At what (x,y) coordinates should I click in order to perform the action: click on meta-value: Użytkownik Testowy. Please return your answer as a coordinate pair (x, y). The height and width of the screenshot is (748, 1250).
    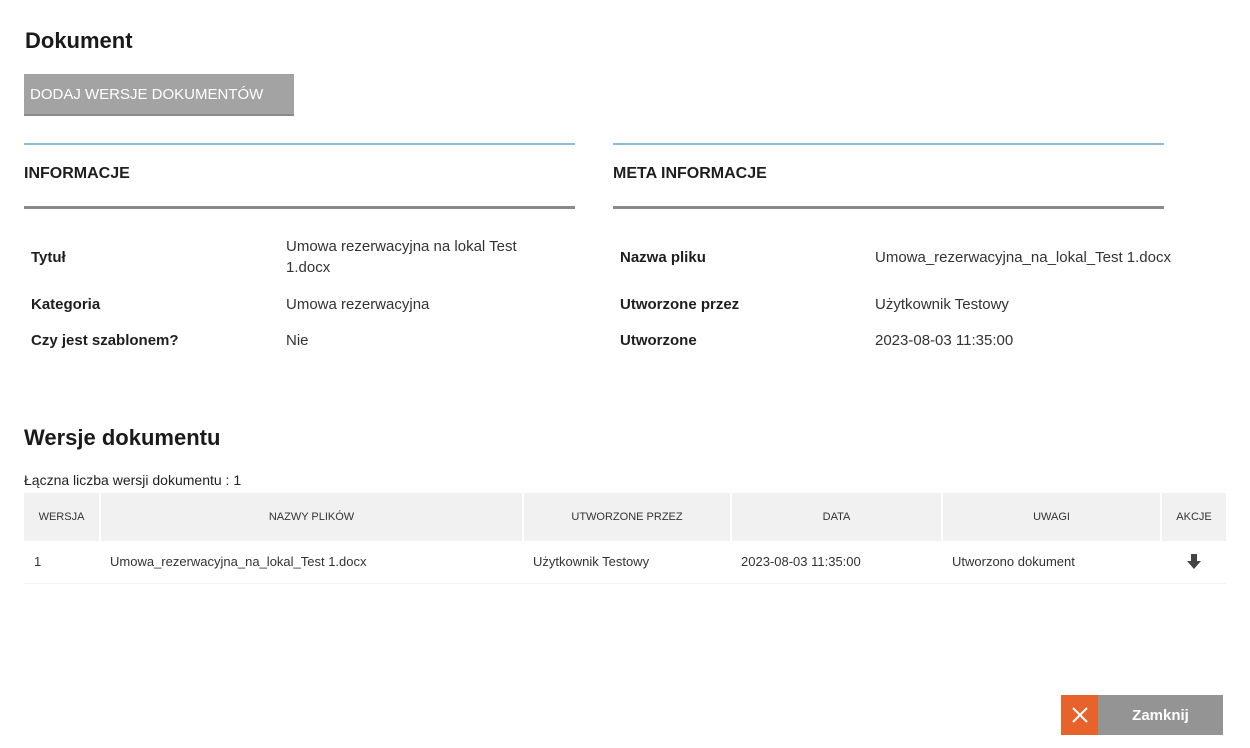
    Looking at the image, I should click on (942, 304).